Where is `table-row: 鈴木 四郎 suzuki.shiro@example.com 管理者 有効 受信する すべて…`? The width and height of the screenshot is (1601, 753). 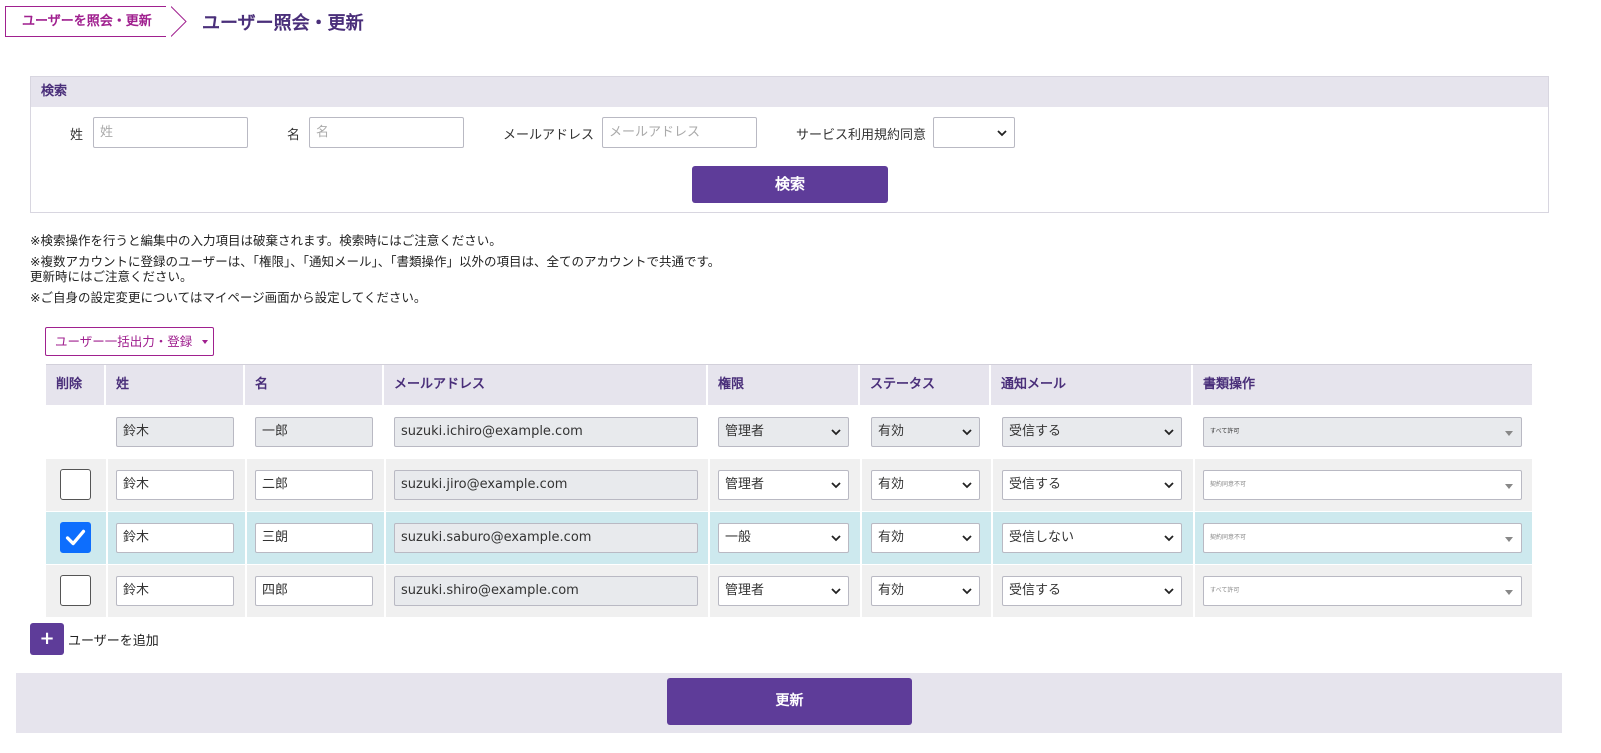
table-row: 鈴木 四郎 suzuki.shiro@example.com 管理者 有効 受信する すべて… is located at coordinates (789, 591).